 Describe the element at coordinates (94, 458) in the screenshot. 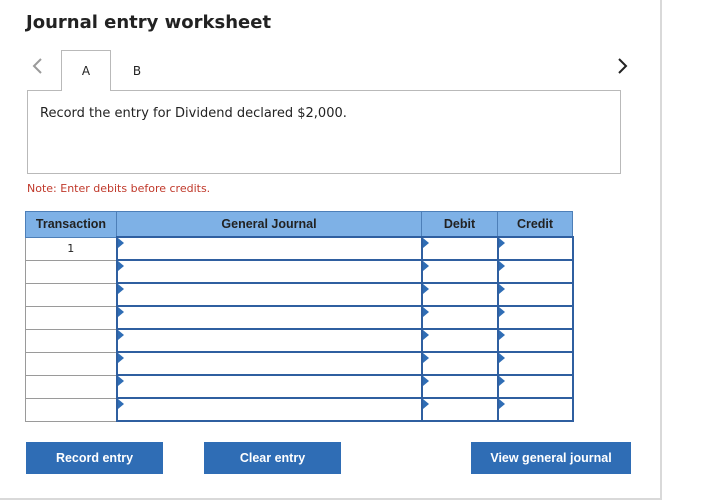

I see `record-entry-button: Record entry` at that location.